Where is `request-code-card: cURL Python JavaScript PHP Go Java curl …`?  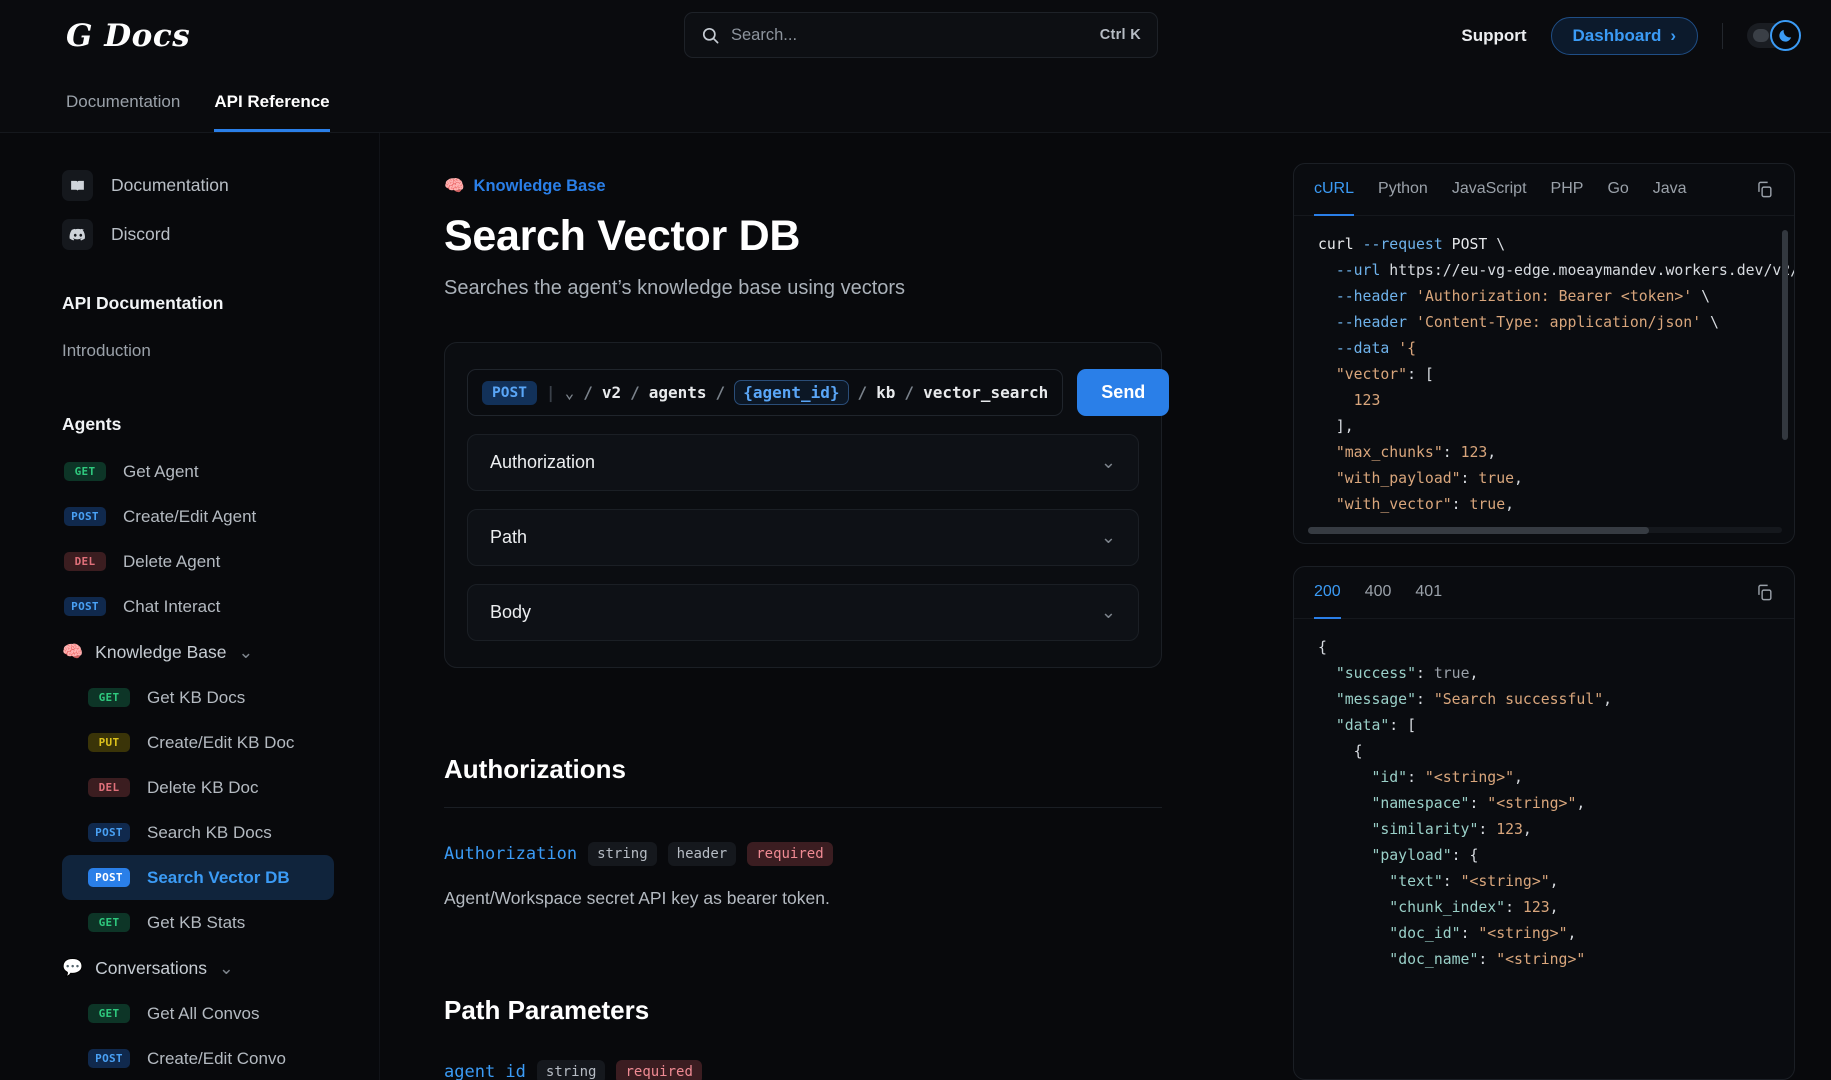 request-code-card: cURL Python JavaScript PHP Go Java curl … is located at coordinates (1544, 353).